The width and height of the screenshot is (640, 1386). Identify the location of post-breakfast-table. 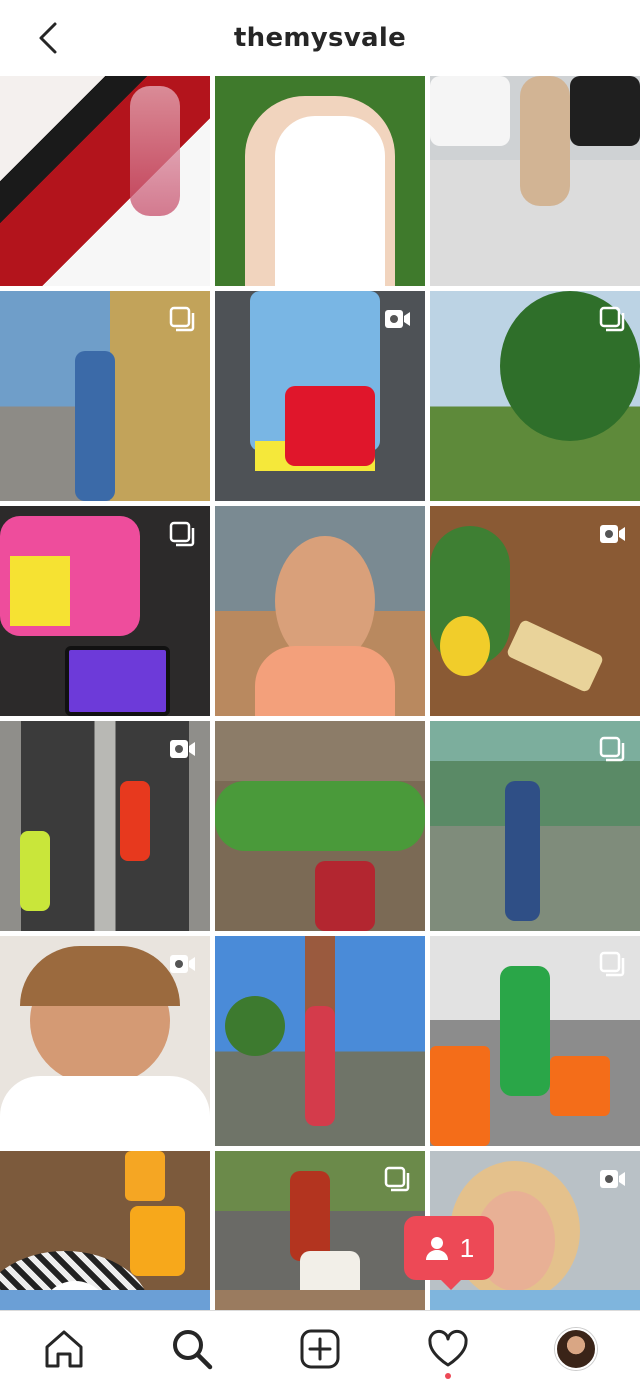
(105, 1230).